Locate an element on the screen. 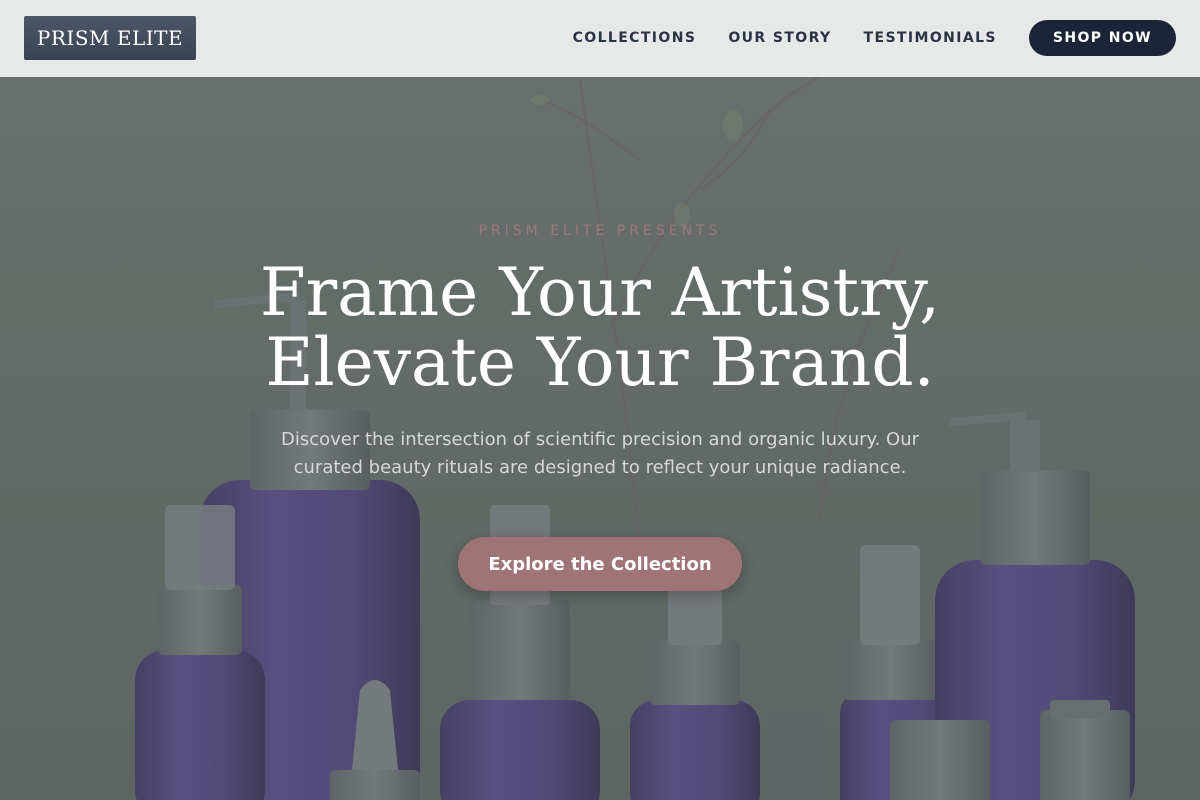 This screenshot has width=1200, height=800. nav-link-collections: COLLECTIONS is located at coordinates (635, 38).